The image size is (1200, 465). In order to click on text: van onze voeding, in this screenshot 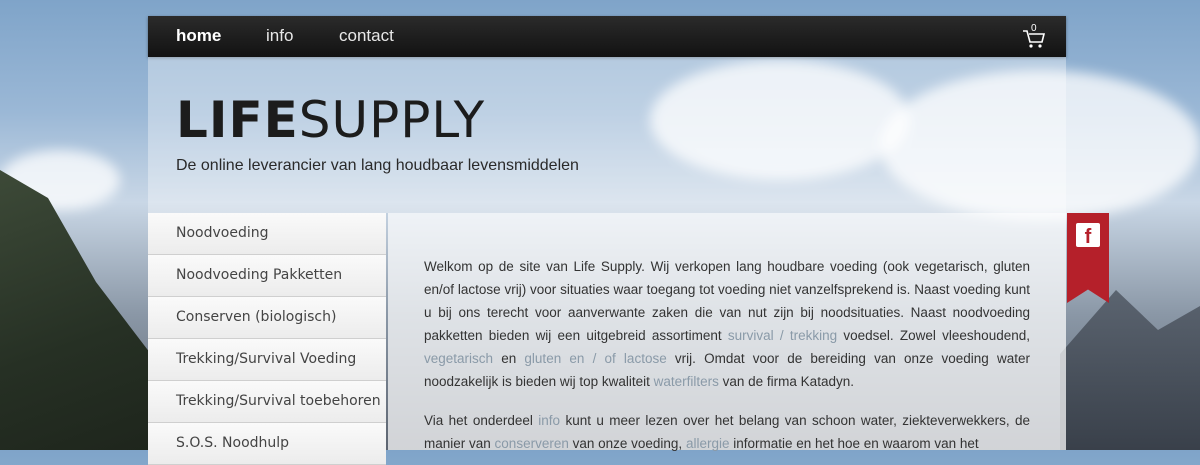, I will do `click(627, 443)`.